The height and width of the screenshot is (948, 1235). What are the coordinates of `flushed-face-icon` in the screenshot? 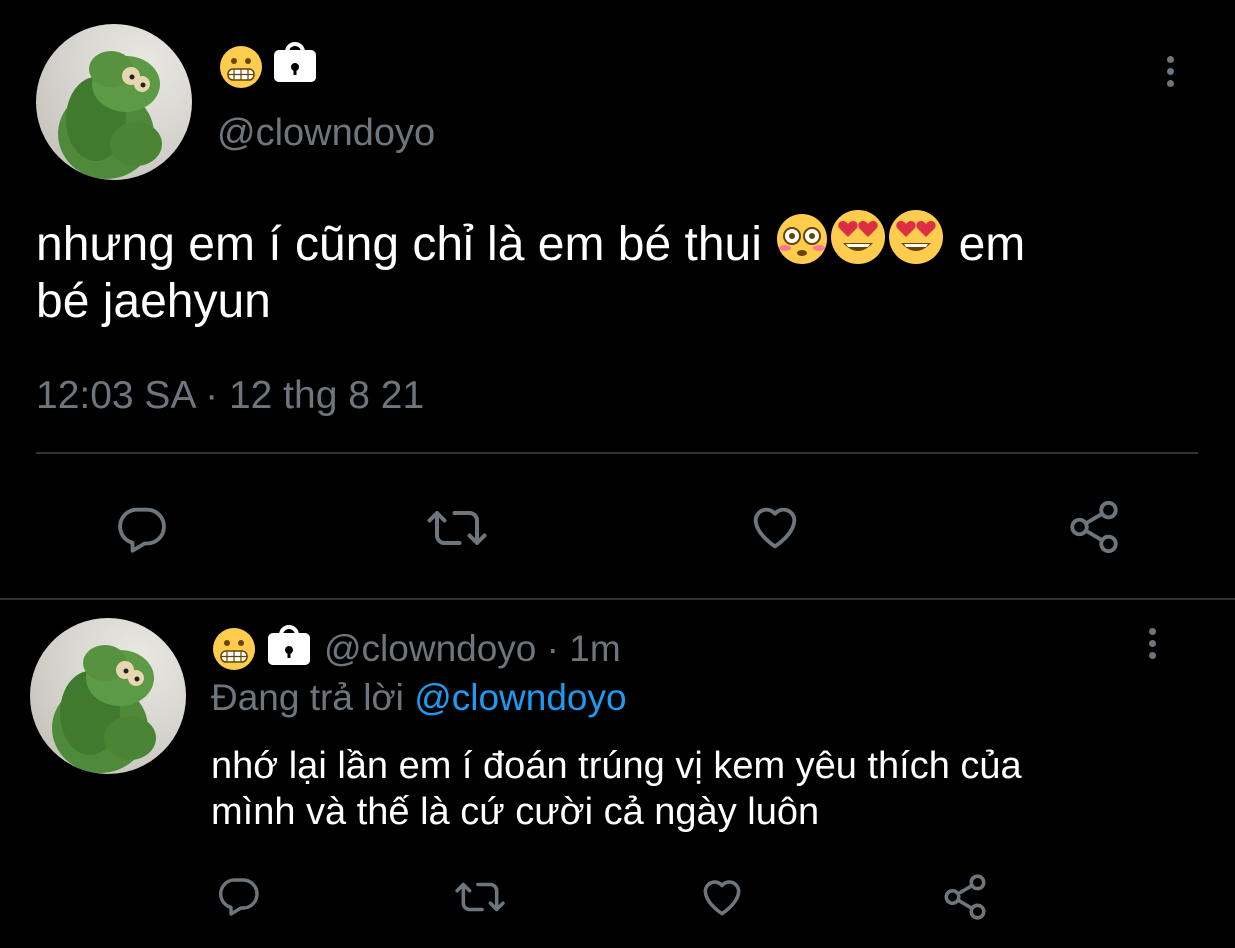 It's located at (802, 246).